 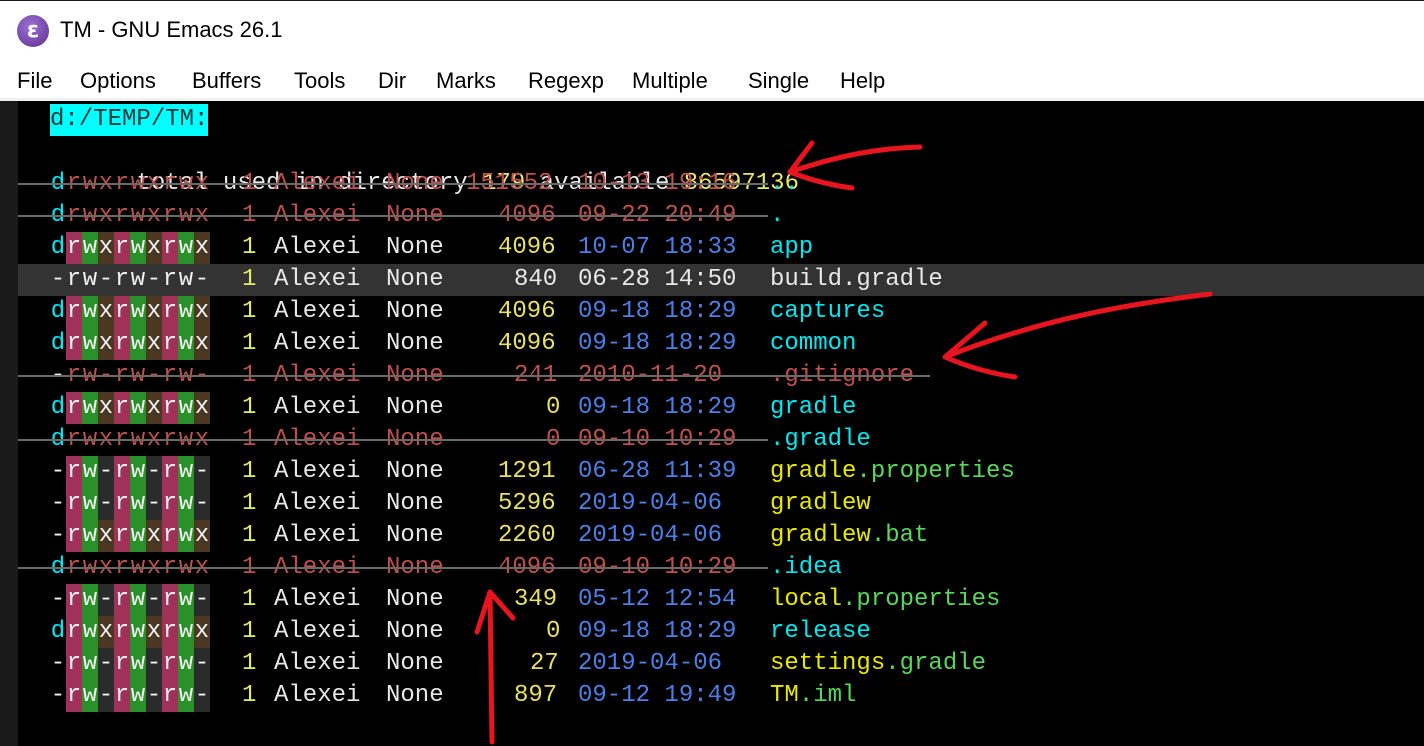 I want to click on menu-dir: Dir, so click(x=392, y=81).